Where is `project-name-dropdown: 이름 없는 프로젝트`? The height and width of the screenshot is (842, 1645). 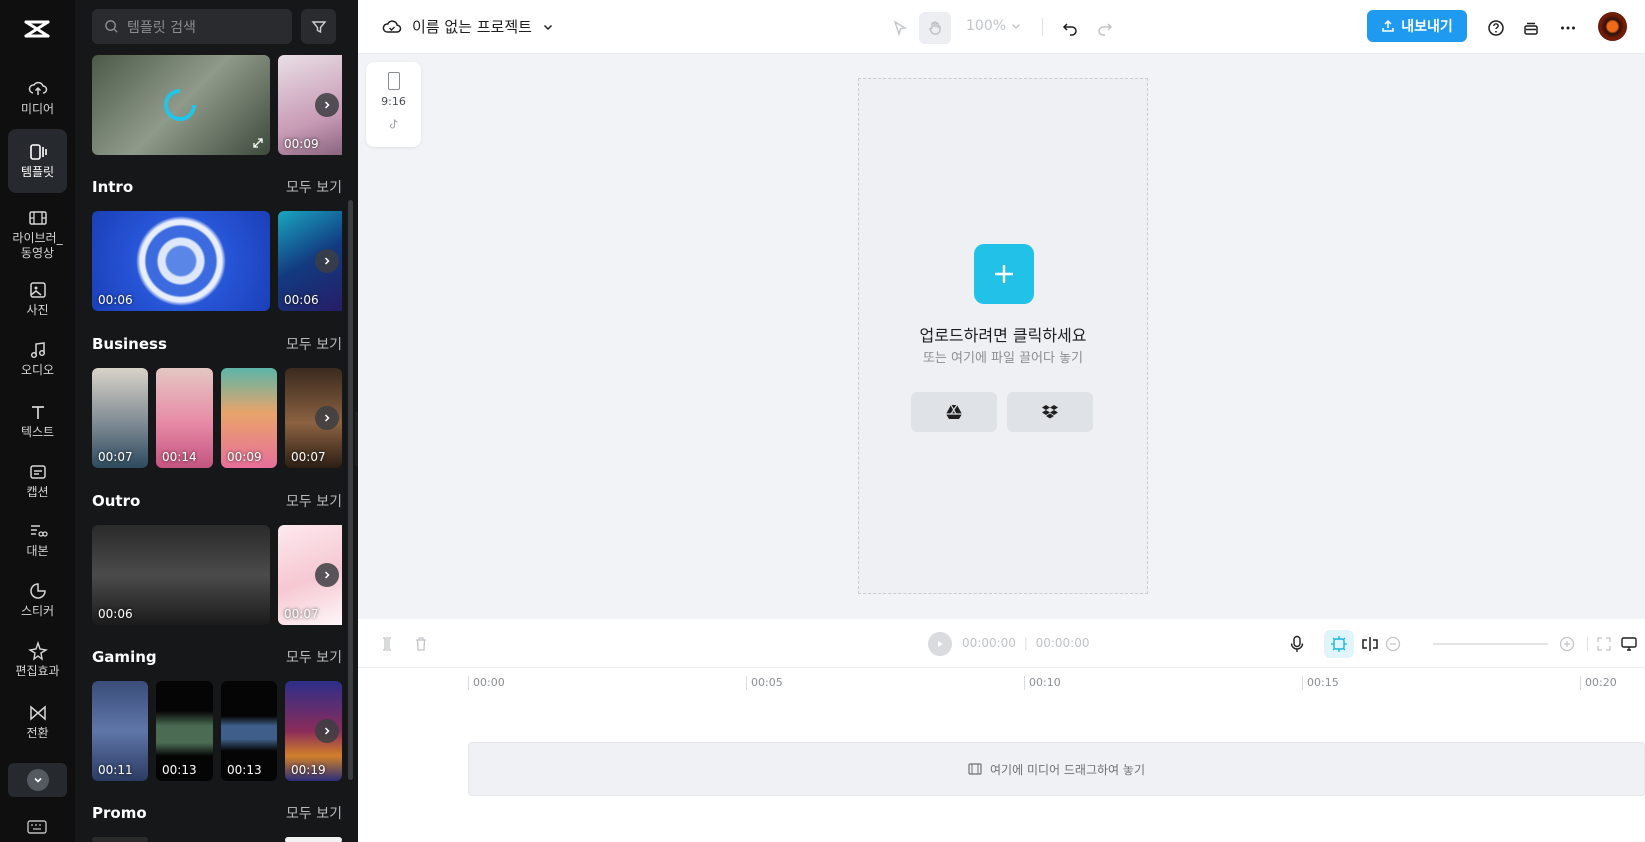 project-name-dropdown: 이름 없는 프로젝트 is located at coordinates (473, 26).